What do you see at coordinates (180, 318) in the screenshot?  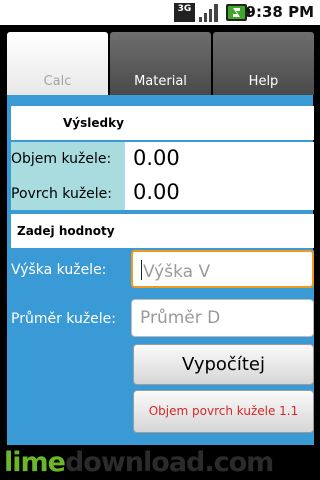 I see `diameter-placeholder: Průměr D` at bounding box center [180, 318].